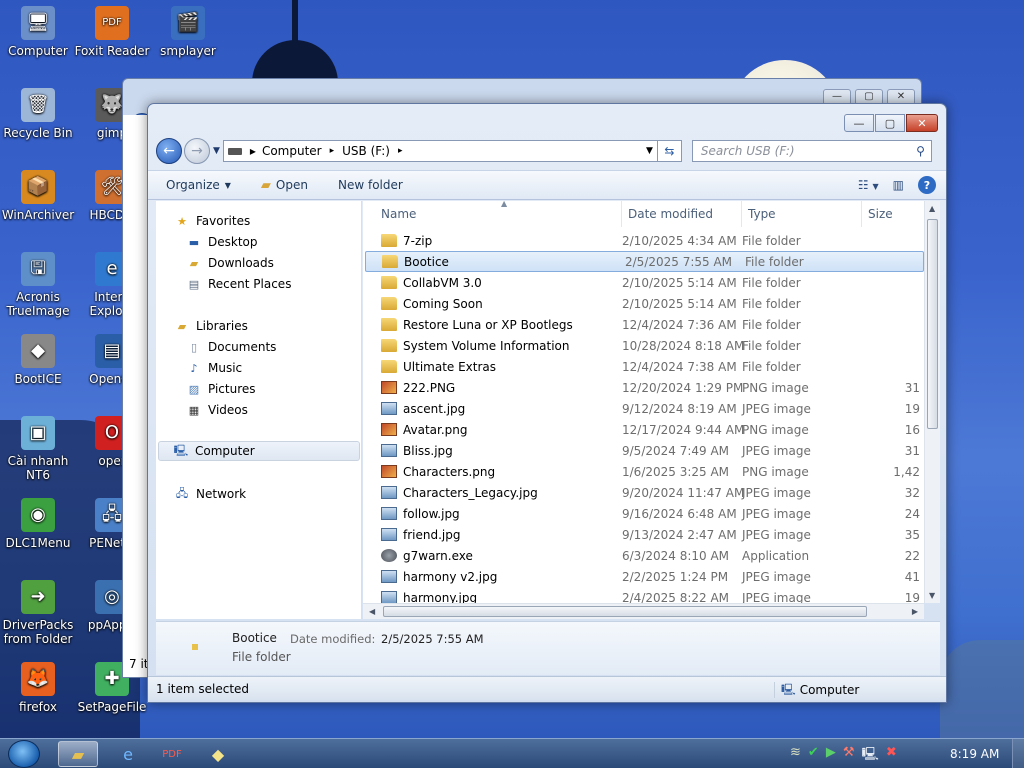 Image resolution: width=1024 pixels, height=768 pixels. I want to click on scroll-right-icon: ▶, so click(915, 611).